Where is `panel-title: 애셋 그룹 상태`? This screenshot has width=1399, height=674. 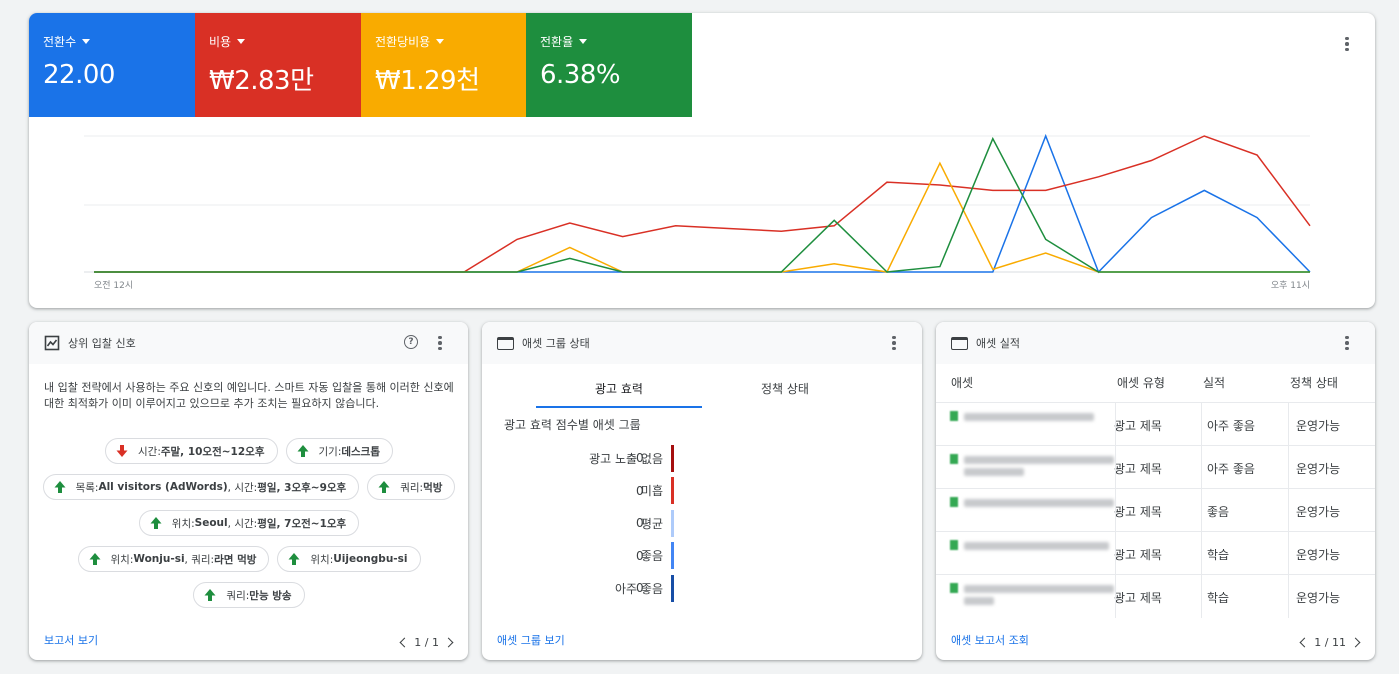 panel-title: 애셋 그룹 상태 is located at coordinates (556, 343).